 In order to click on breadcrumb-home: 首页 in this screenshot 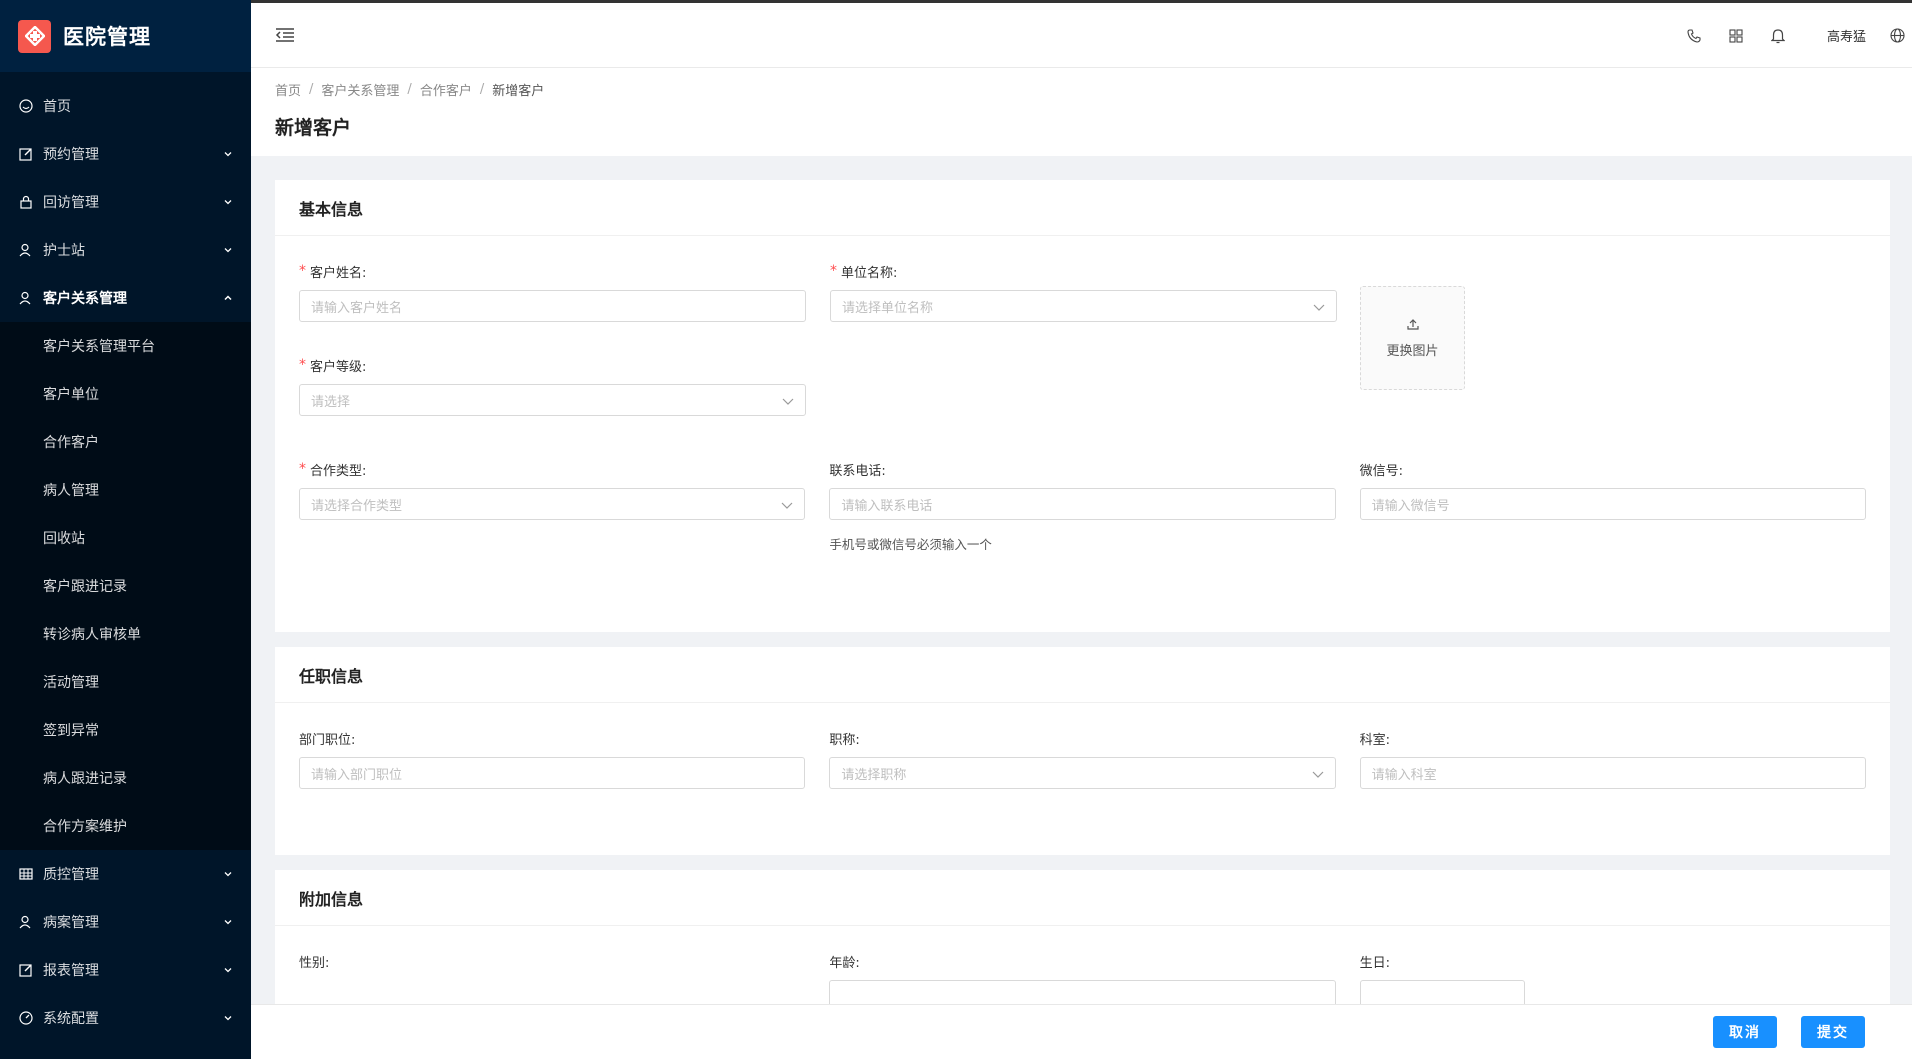, I will do `click(288, 89)`.